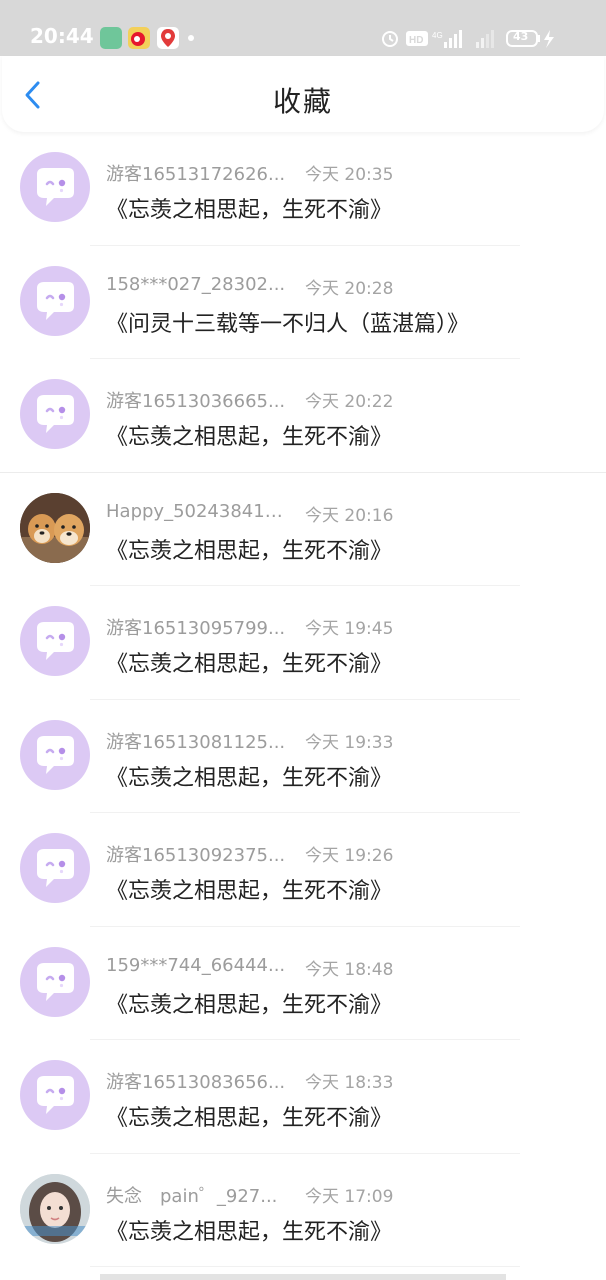 The width and height of the screenshot is (606, 1280). What do you see at coordinates (302, 101) in the screenshot?
I see `page-title: 收藏` at bounding box center [302, 101].